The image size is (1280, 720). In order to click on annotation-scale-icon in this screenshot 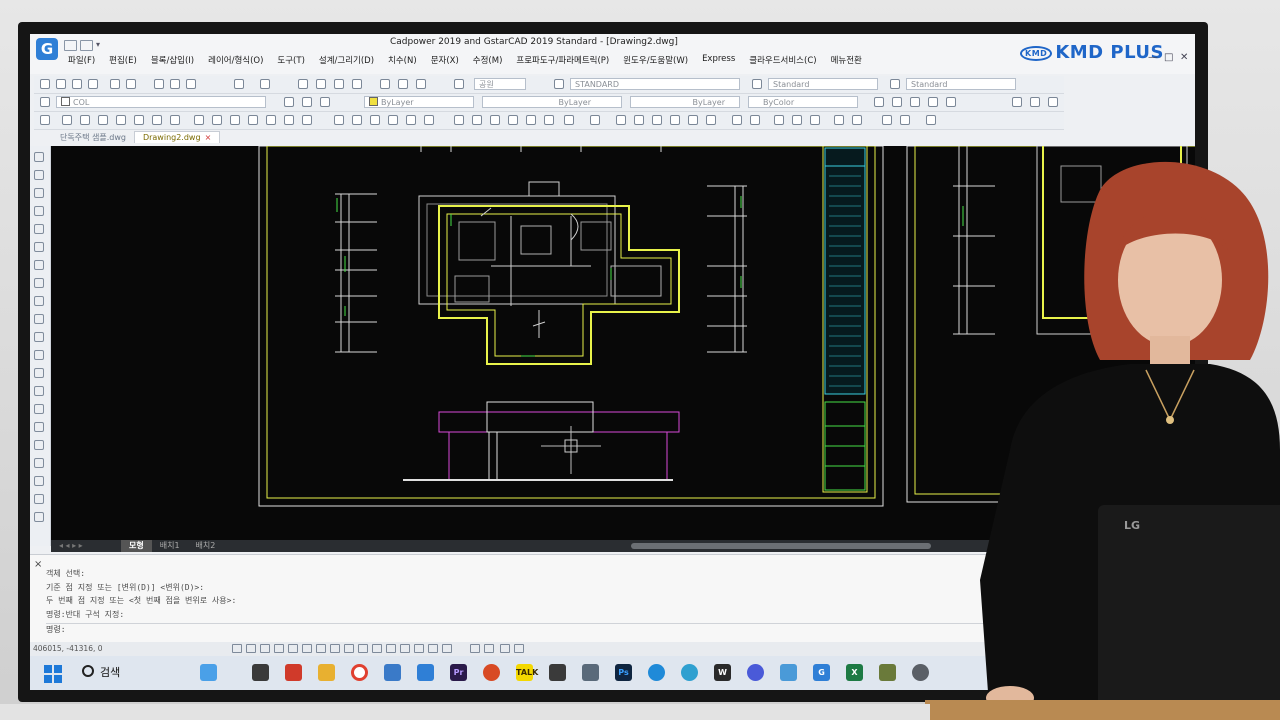, I will do `click(391, 648)`.